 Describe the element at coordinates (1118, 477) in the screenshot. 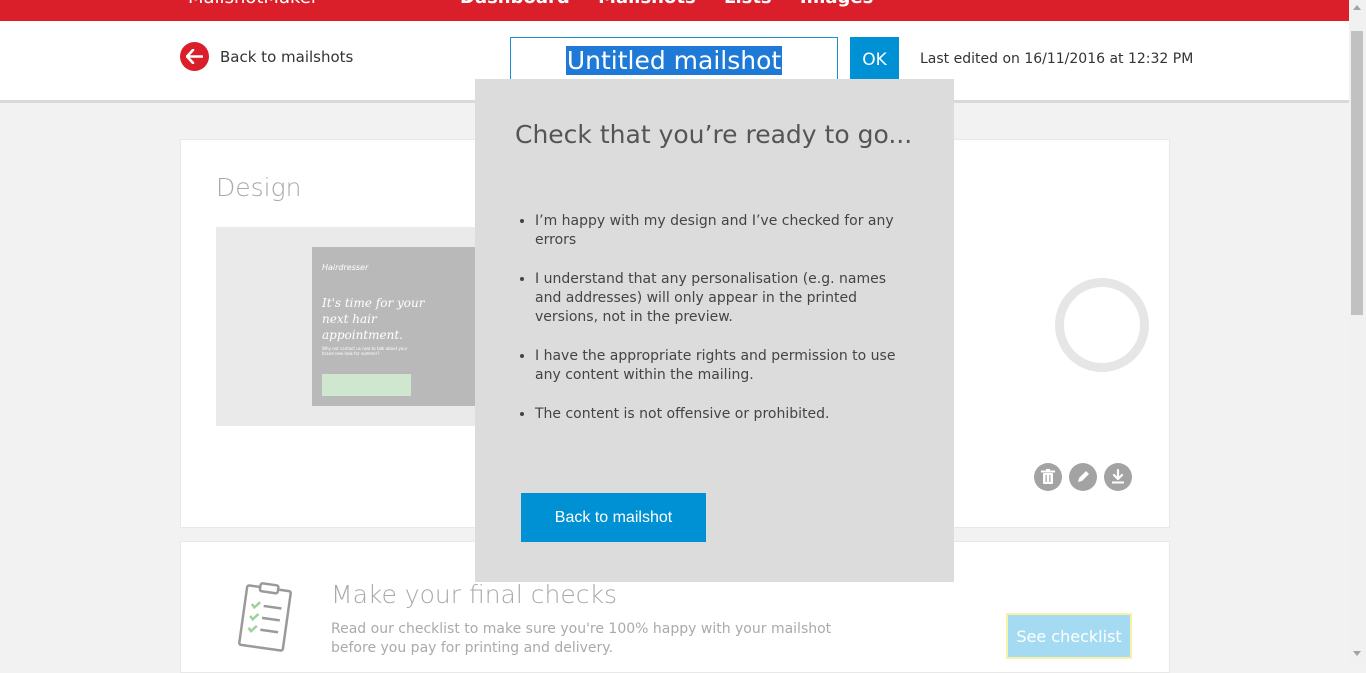

I see `download-icon` at that location.